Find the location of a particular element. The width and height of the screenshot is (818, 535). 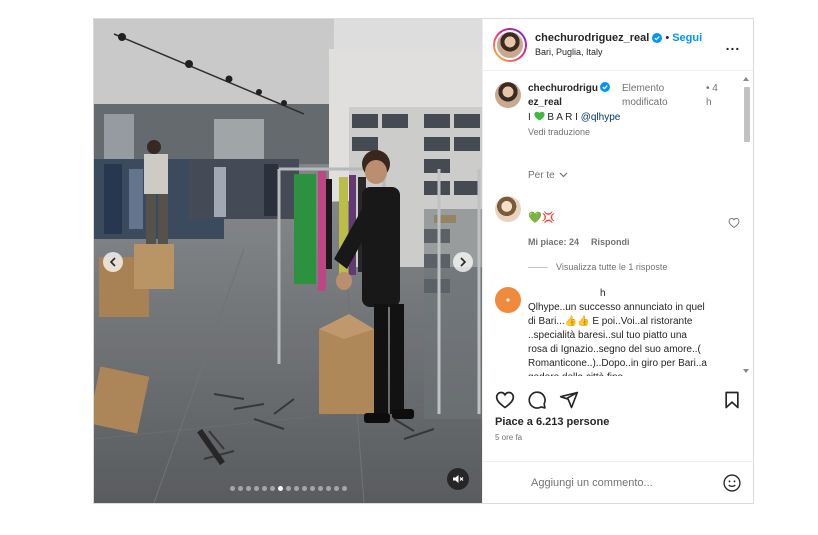

post-timestamp: 5 ore fa is located at coordinates (508, 437).